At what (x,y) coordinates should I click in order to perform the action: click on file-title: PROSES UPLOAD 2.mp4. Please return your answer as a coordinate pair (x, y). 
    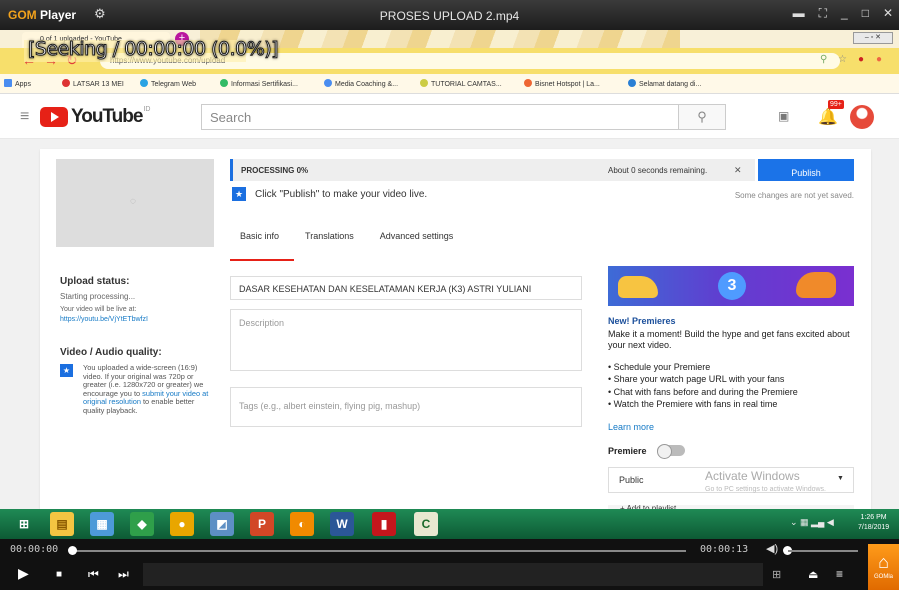
    Looking at the image, I should click on (449, 16).